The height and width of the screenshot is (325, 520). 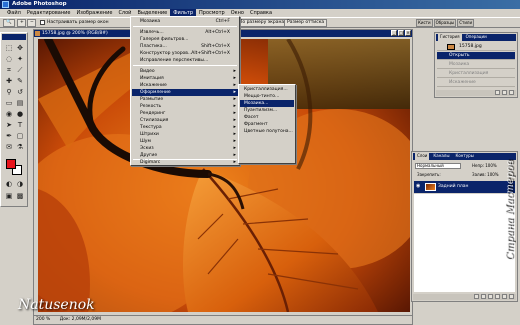 I want to click on tab-layers: Слои, so click(x=422, y=156).